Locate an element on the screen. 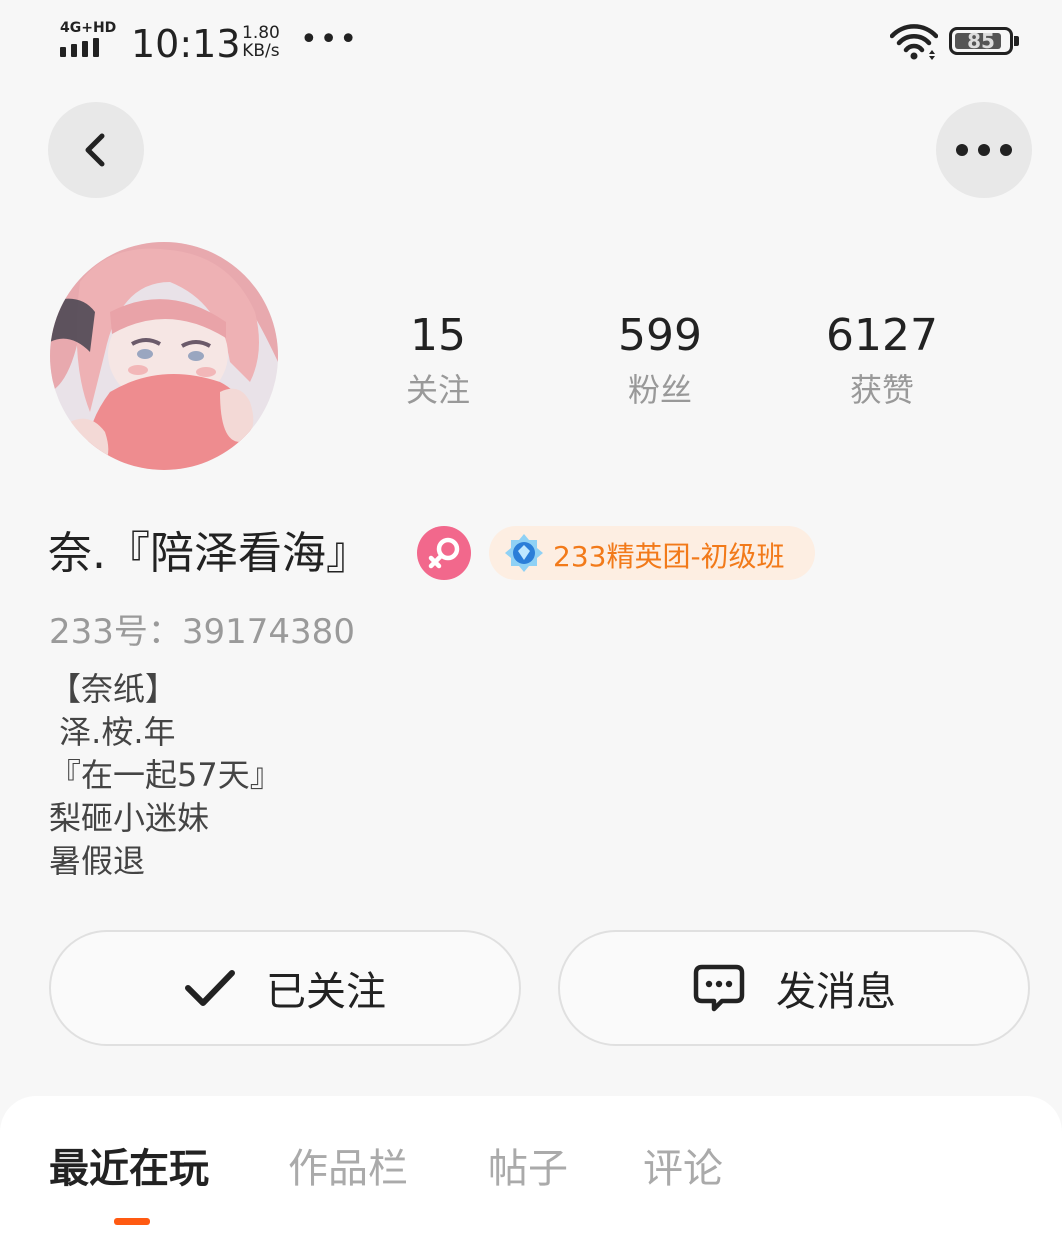 This screenshot has width=1062, height=1236. user-id: 233号：39174380 is located at coordinates (202, 632).